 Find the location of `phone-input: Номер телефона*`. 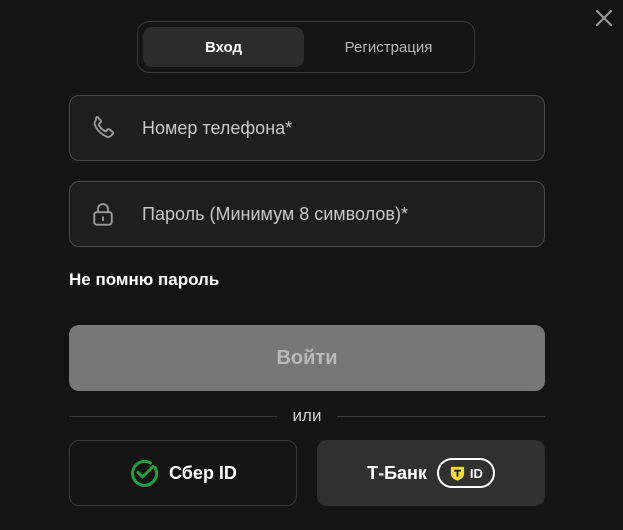

phone-input: Номер телефона* is located at coordinates (307, 128).